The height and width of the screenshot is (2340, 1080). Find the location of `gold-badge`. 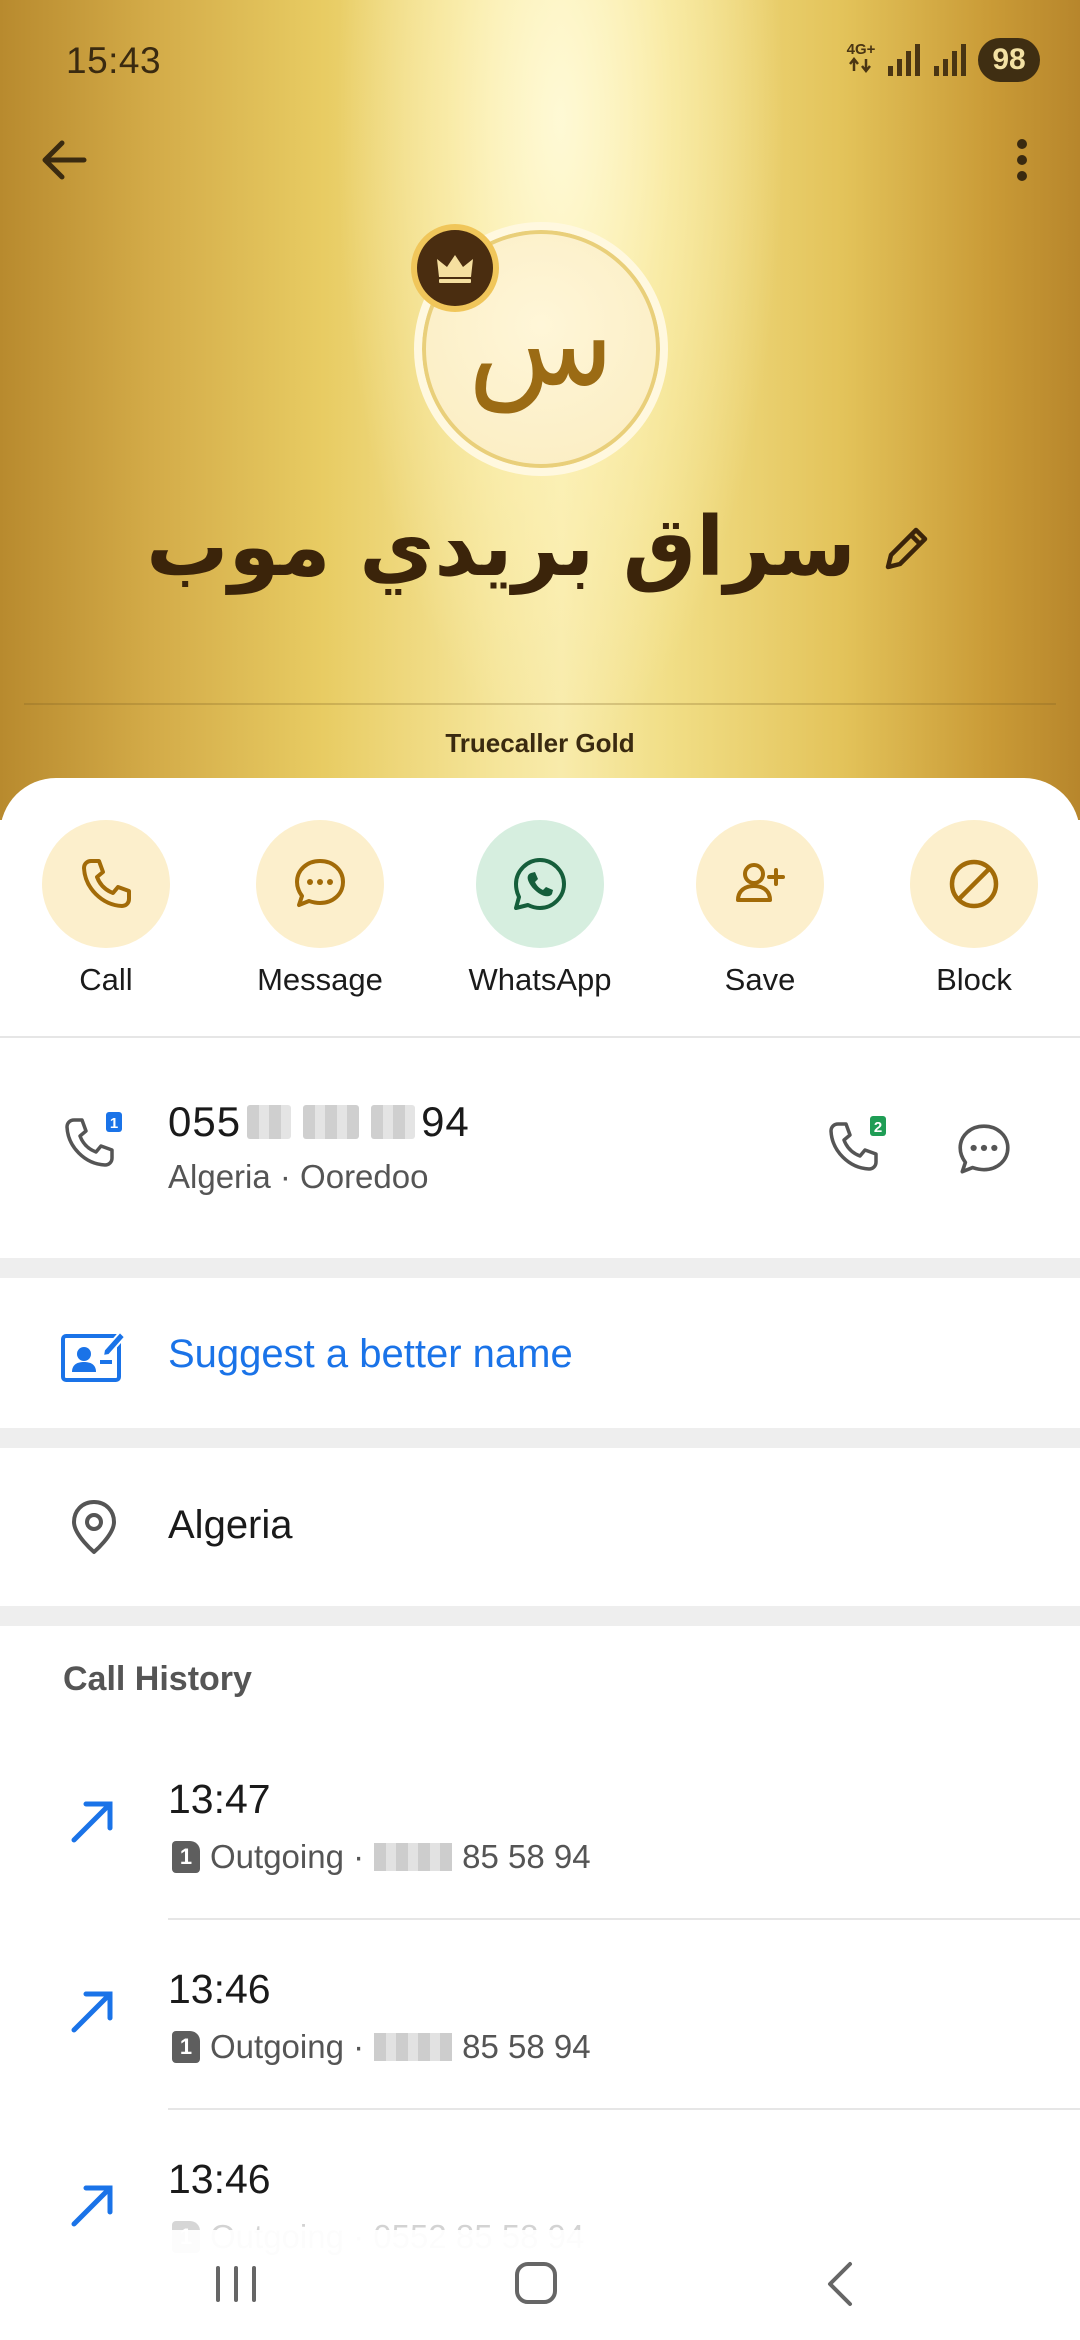

gold-badge is located at coordinates (455, 268).